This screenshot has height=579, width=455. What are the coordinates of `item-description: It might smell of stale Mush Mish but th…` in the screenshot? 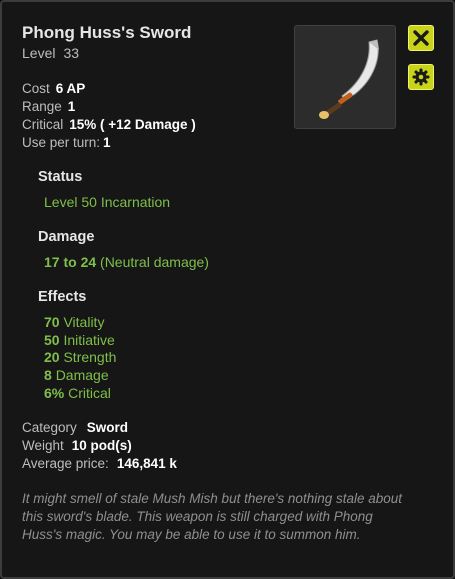 It's located at (212, 516).